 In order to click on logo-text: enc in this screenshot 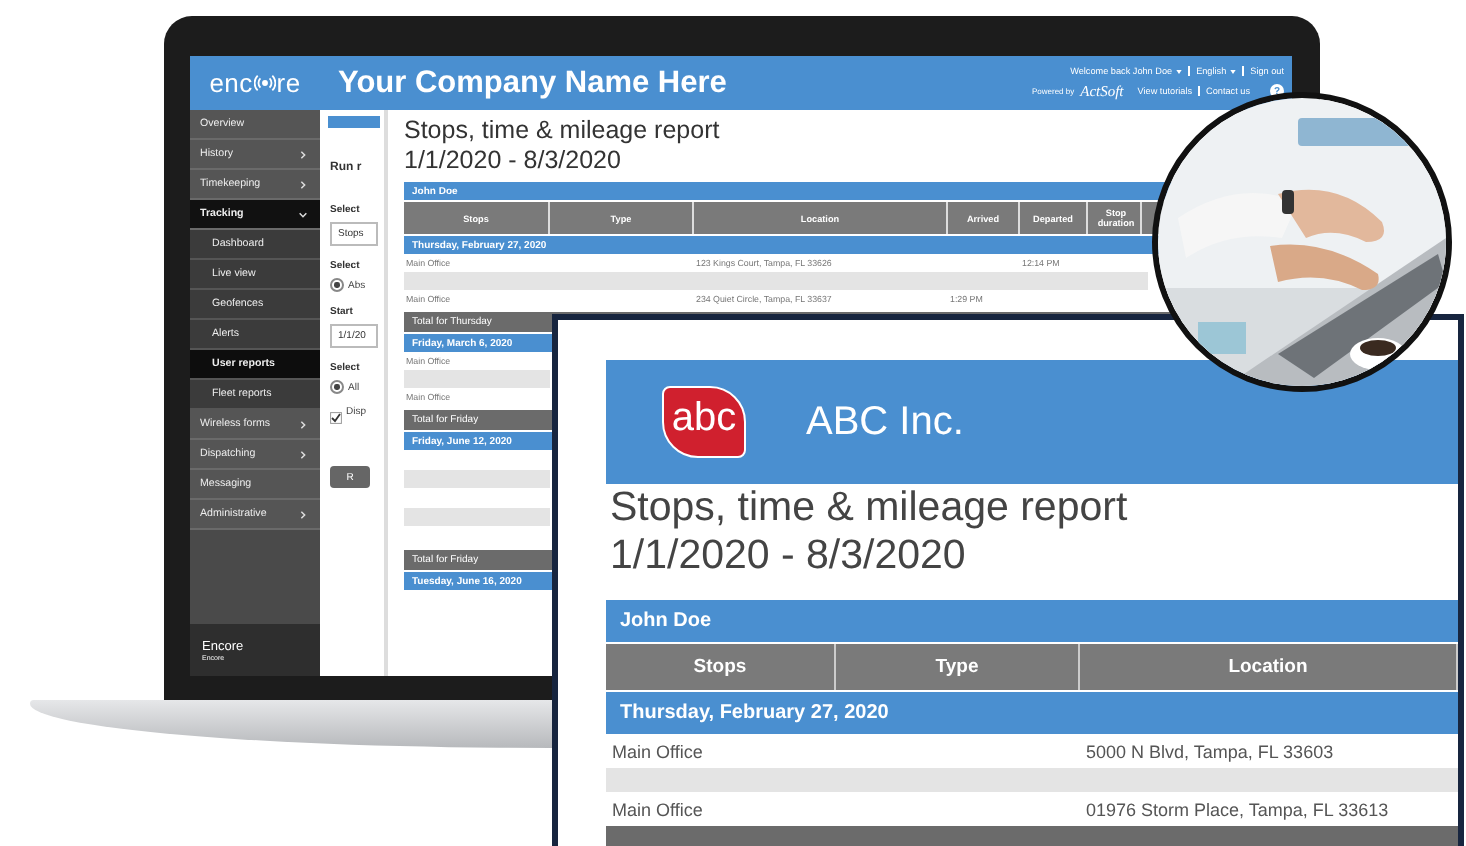, I will do `click(231, 83)`.